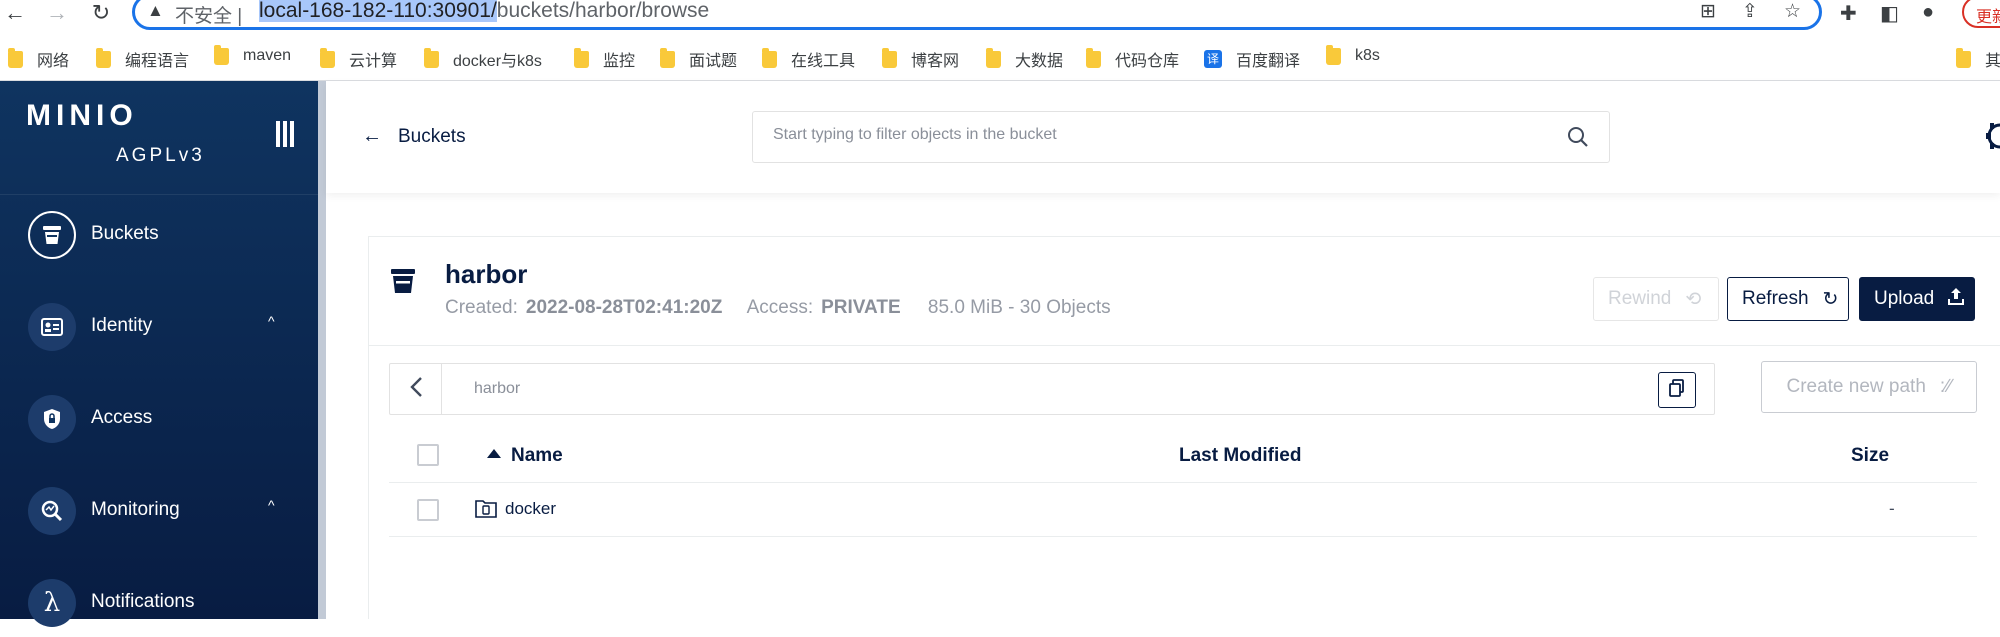 This screenshot has height=637, width=2000. What do you see at coordinates (38, 59) in the screenshot?
I see `bookmark-item: 网络` at bounding box center [38, 59].